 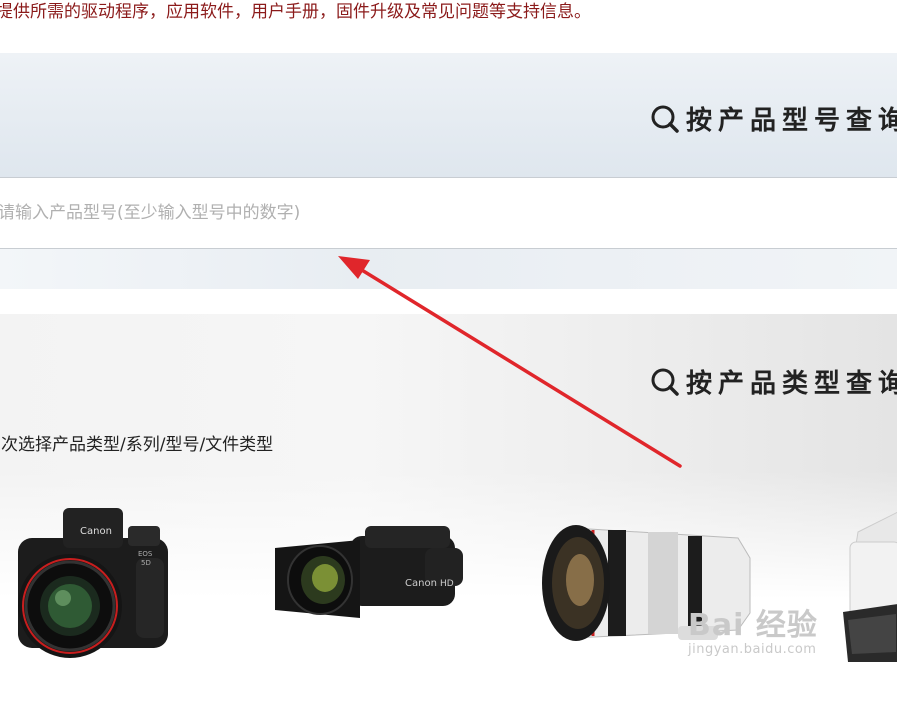 I want to click on product-camera: Canon EOS 5D, so click(x=93, y=583).